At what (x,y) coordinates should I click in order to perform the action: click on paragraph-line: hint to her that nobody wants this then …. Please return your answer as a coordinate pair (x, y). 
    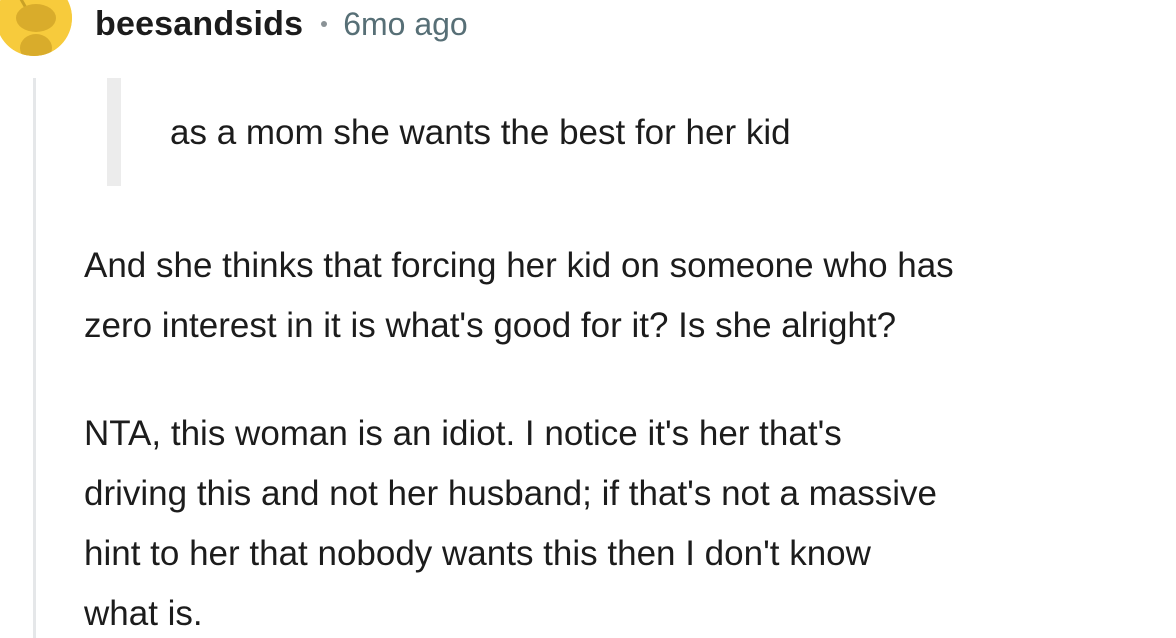
    Looking at the image, I should click on (477, 553).